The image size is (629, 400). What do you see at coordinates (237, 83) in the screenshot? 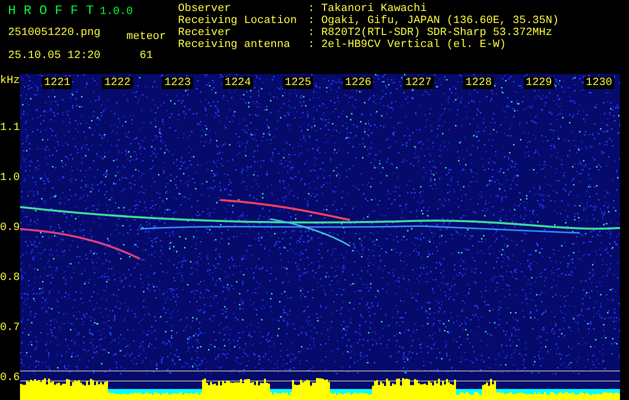
I see `time-label: 1224` at bounding box center [237, 83].